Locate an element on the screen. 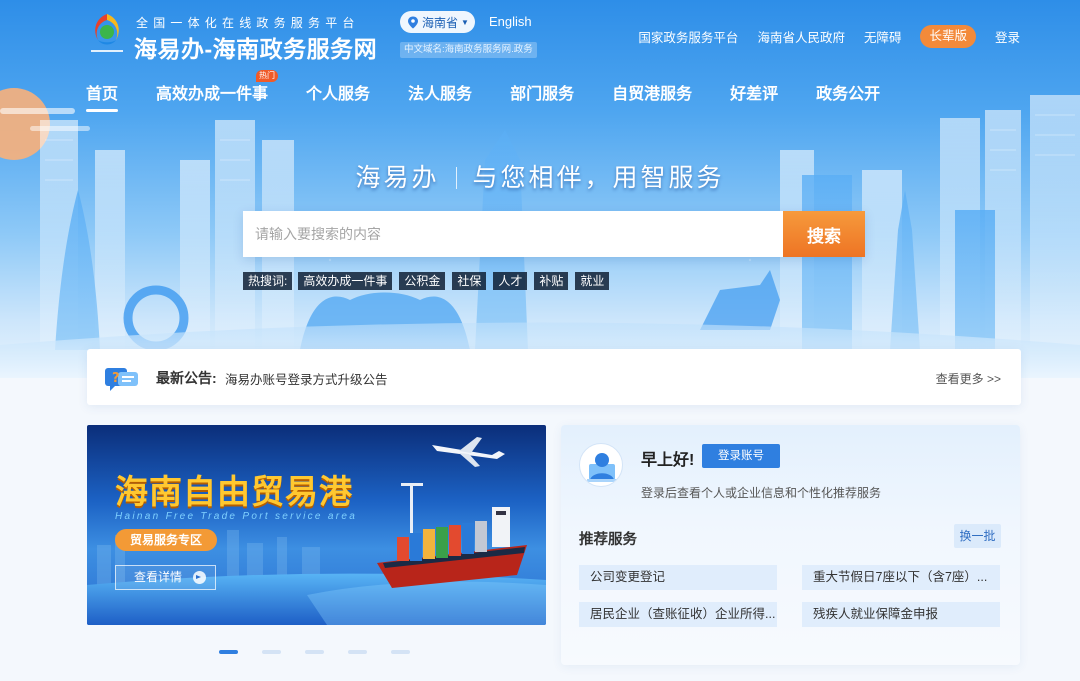 This screenshot has height=681, width=1080. platform-slogan: 全国一体化在线政务服务平台 is located at coordinates (248, 23).